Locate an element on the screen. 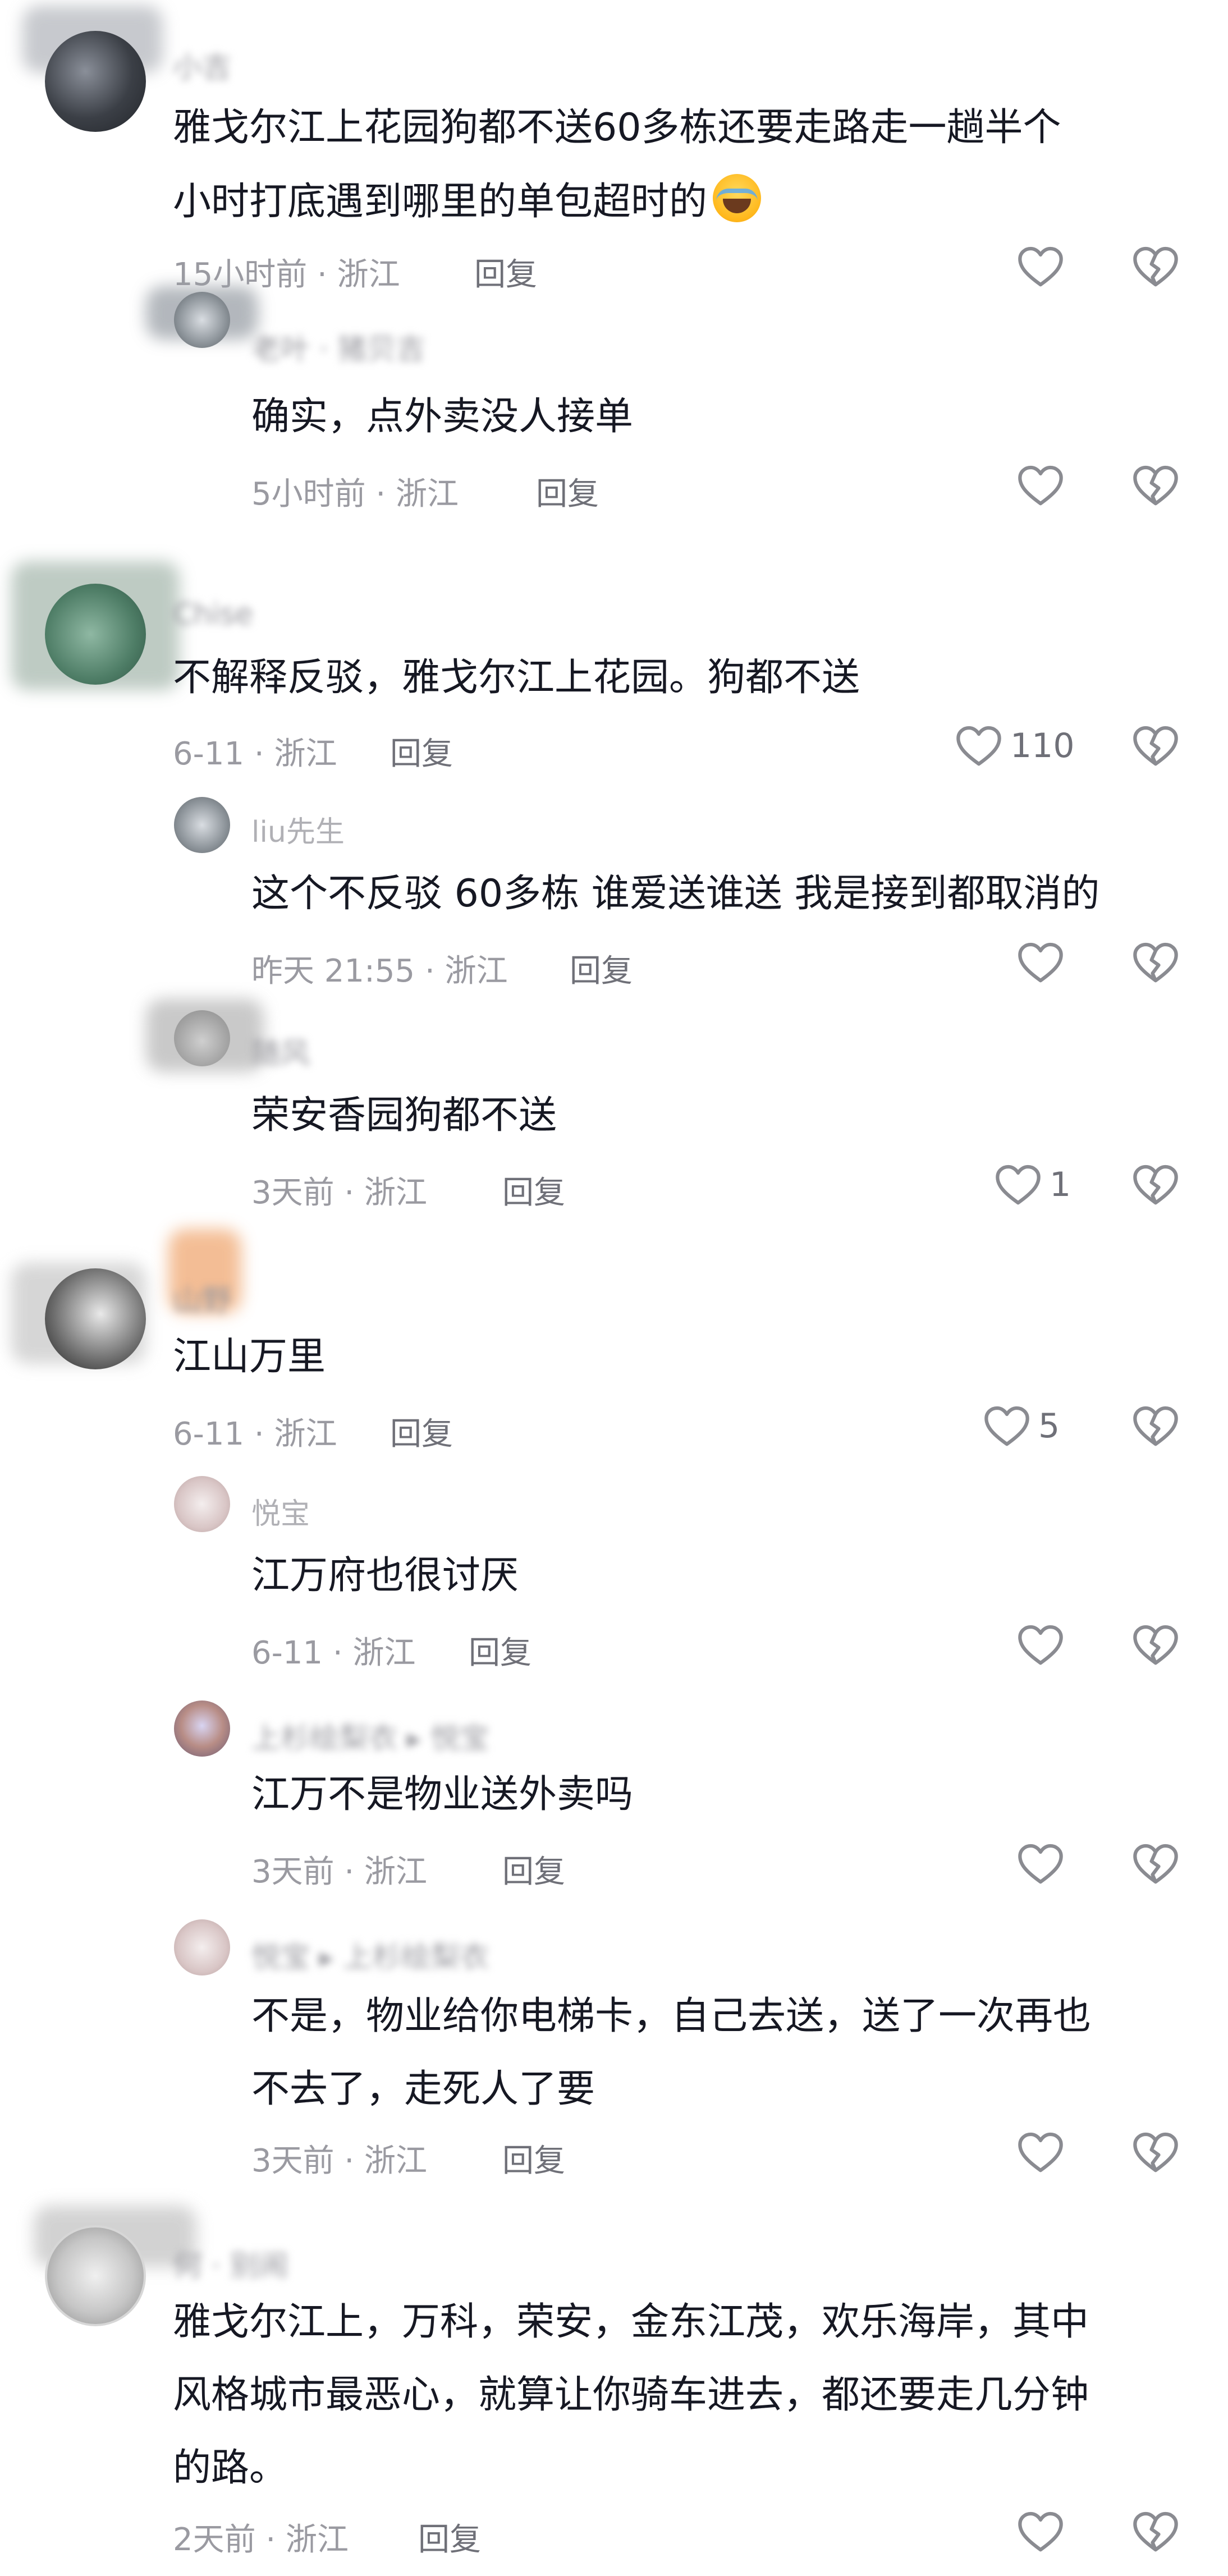 The height and width of the screenshot is (2576, 1228). comment-meta: 昨天 21:55 · 浙江 is located at coordinates (379, 971).